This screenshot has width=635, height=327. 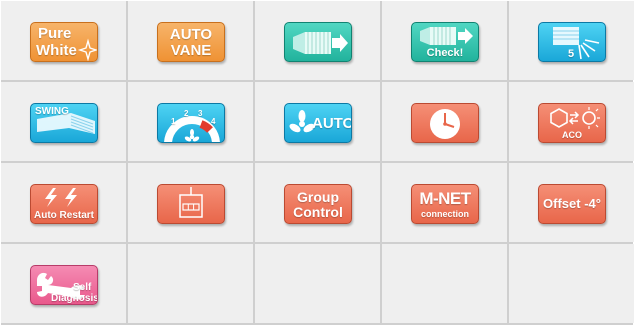 I want to click on vane-number: 5, so click(x=571, y=54).